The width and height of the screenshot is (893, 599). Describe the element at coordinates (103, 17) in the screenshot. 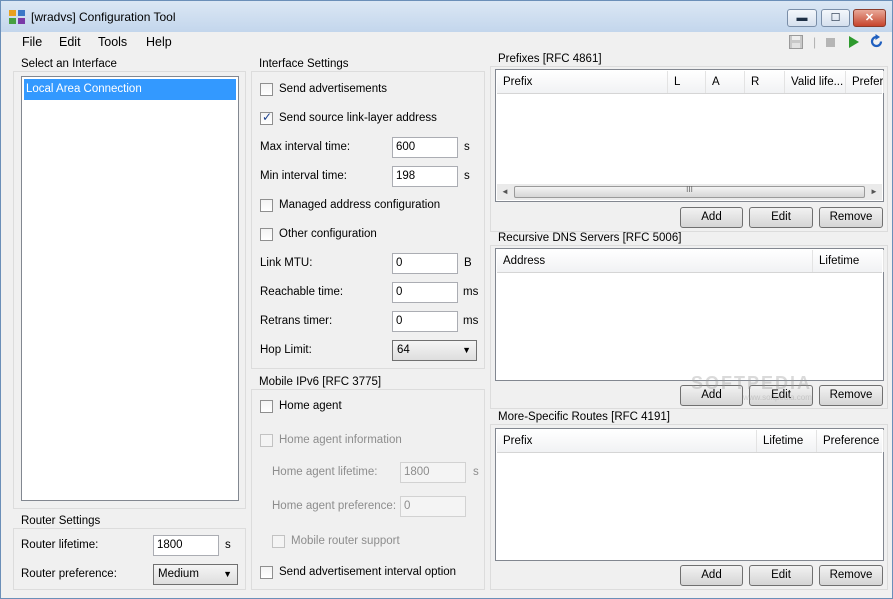

I see `window-title: [wradvs] Configuration Tool` at that location.